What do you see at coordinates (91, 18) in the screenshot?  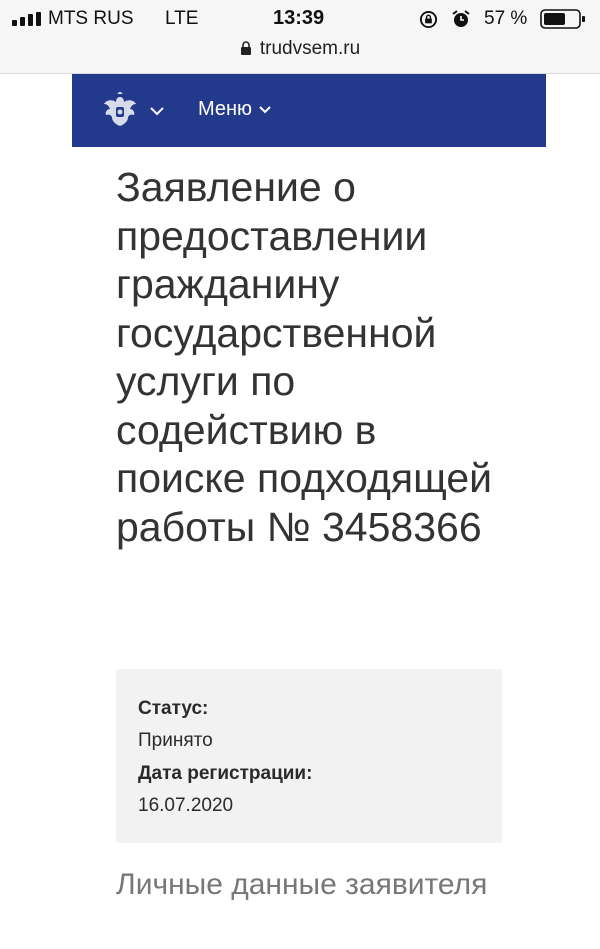 I see `carrier-name: MTS RUS` at bounding box center [91, 18].